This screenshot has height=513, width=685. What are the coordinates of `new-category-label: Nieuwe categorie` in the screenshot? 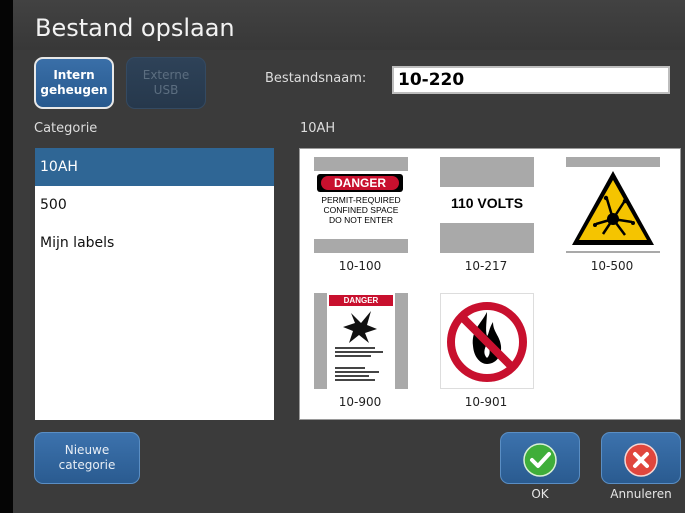 It's located at (87, 457).